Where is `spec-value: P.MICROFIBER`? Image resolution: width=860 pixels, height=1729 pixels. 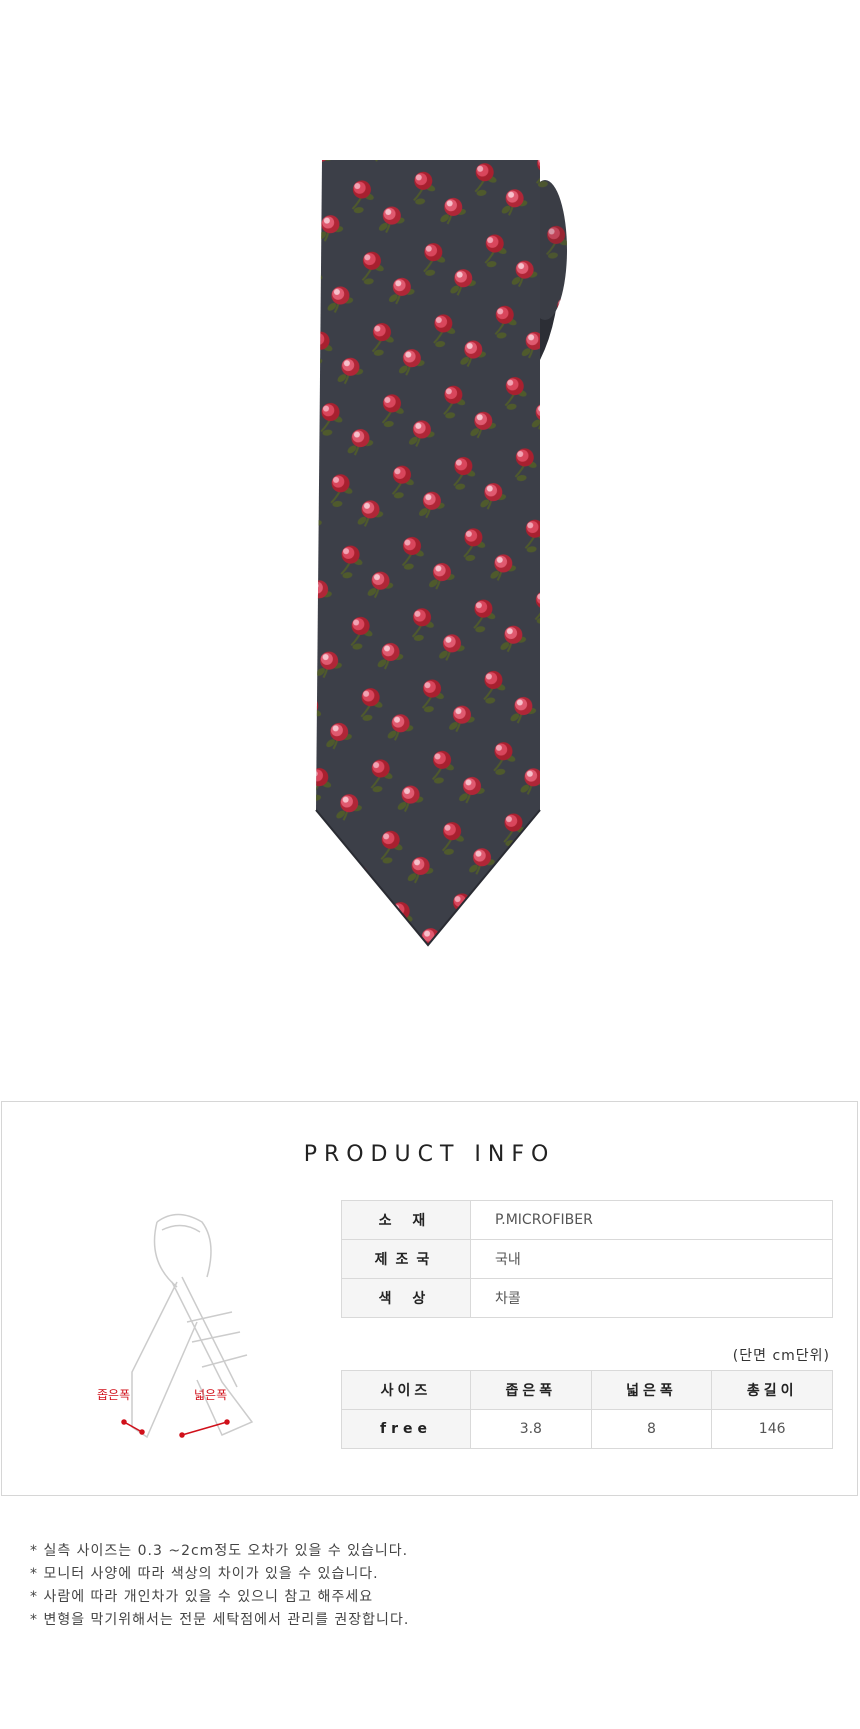 spec-value: P.MICROFIBER is located at coordinates (651, 1220).